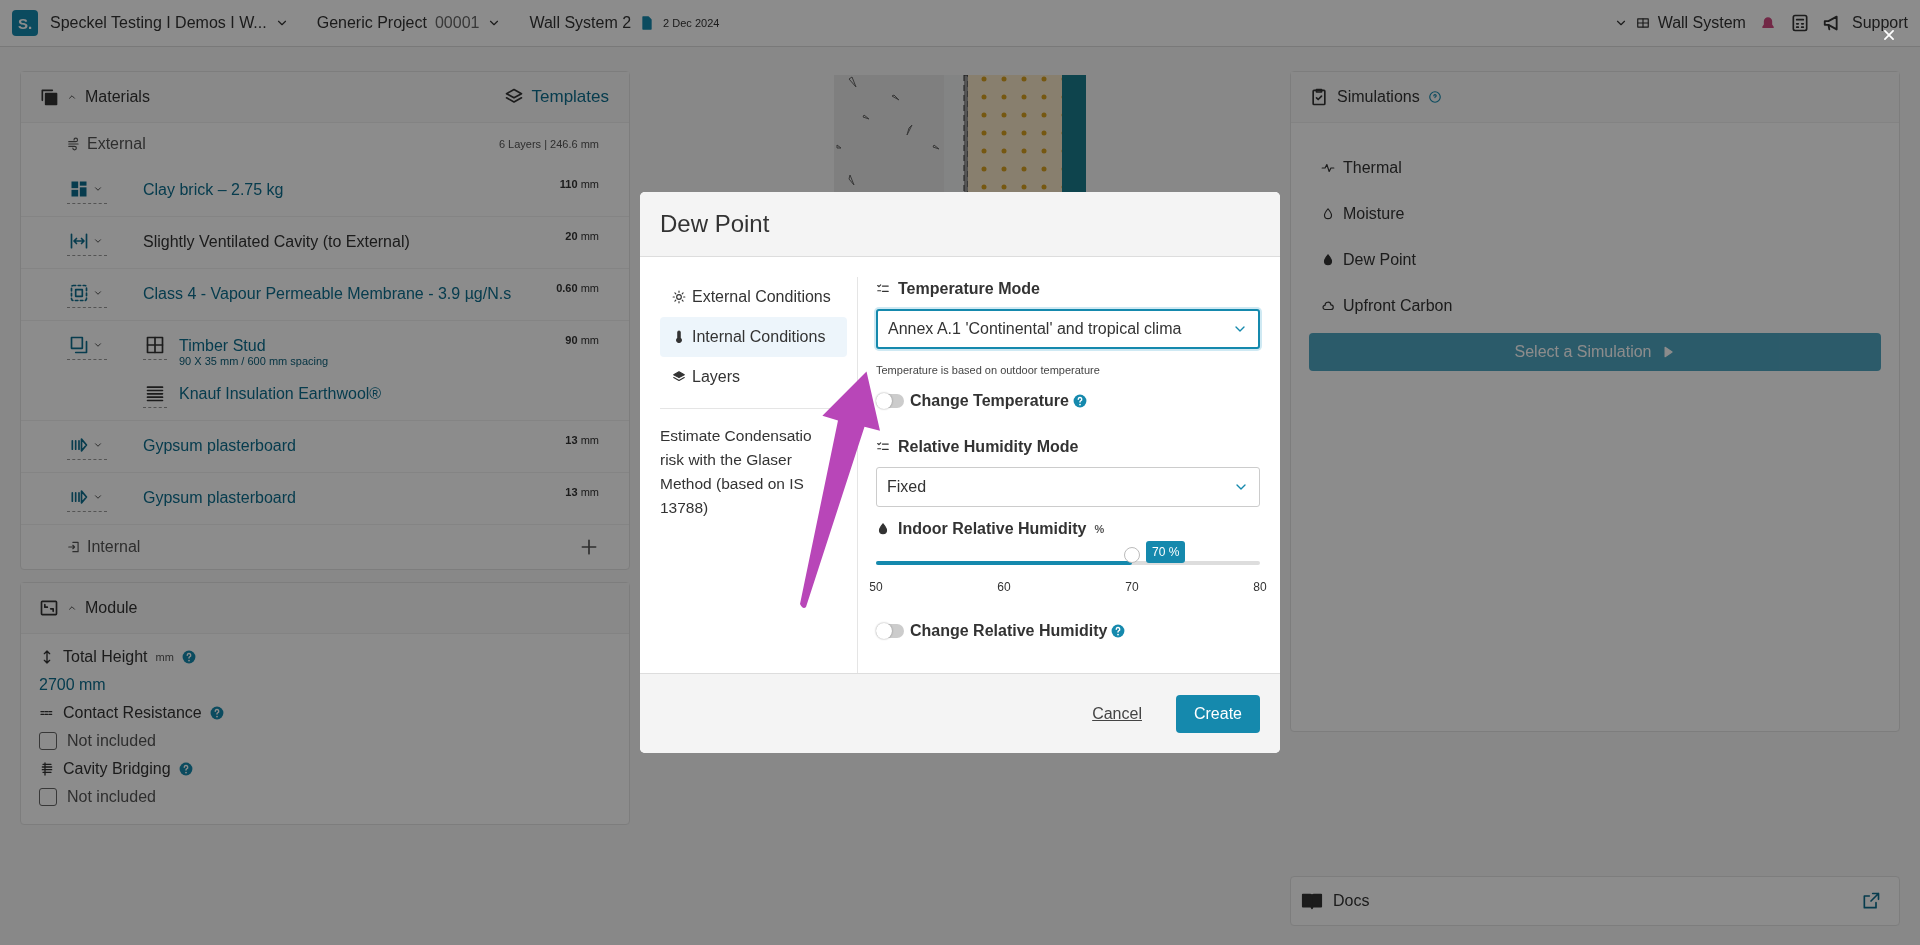 This screenshot has height=945, width=1920. What do you see at coordinates (457, 23) in the screenshot?
I see `project-number: 00001` at bounding box center [457, 23].